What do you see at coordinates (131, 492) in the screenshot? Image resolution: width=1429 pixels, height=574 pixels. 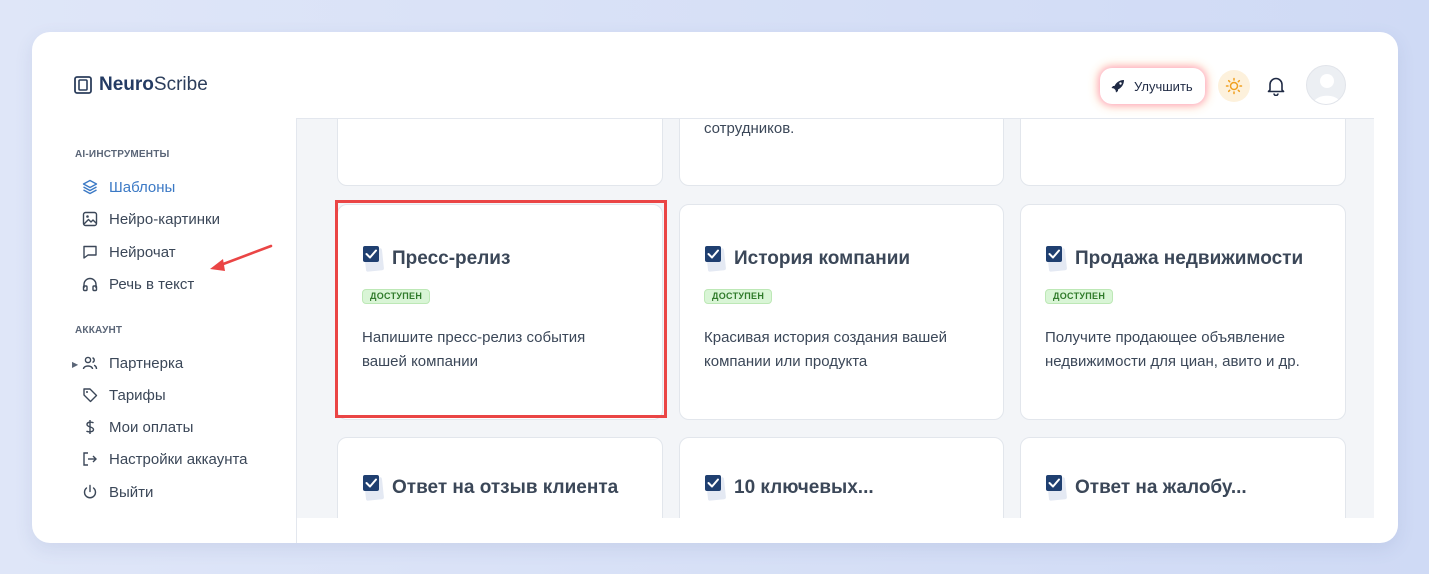 I see `sidebar-item-label: Выйти` at bounding box center [131, 492].